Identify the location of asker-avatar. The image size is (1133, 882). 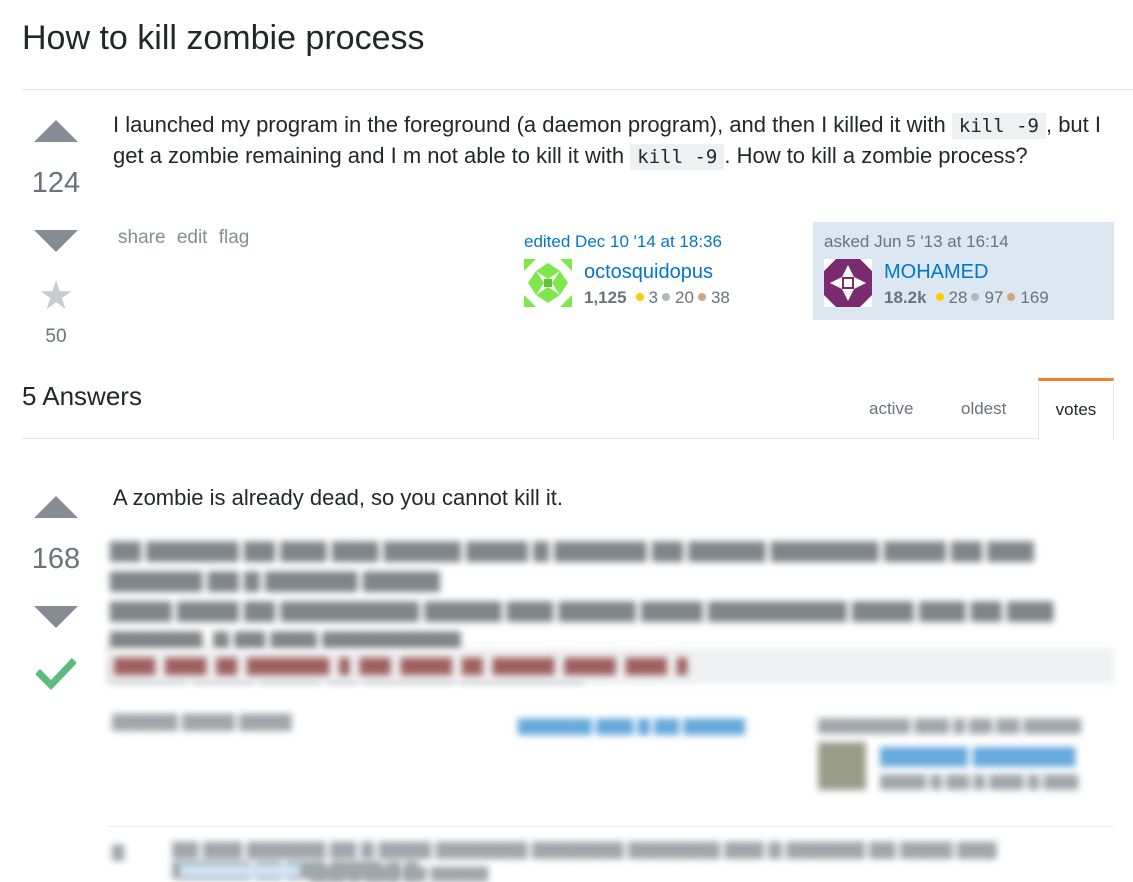
(848, 283).